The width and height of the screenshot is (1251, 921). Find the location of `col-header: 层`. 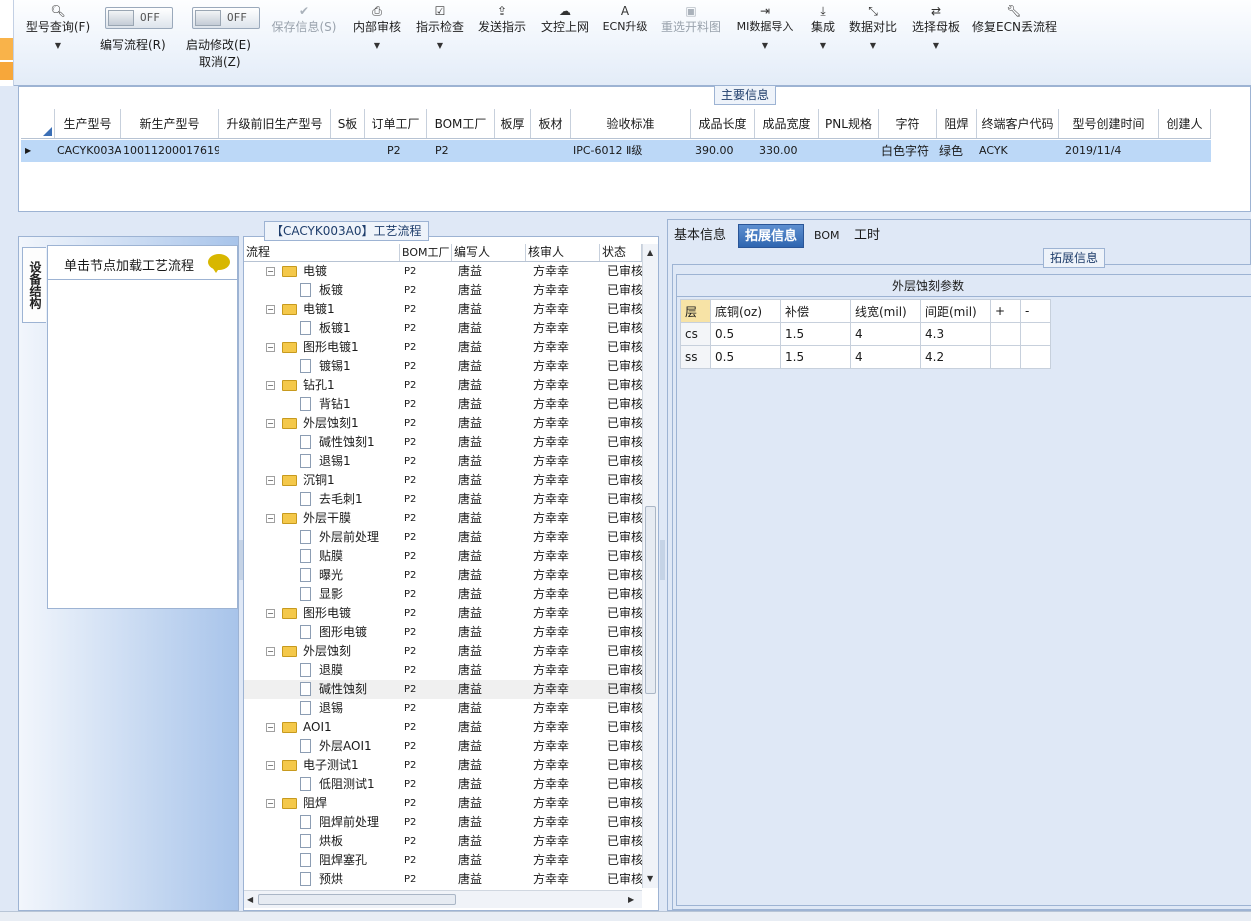

col-header: 层 is located at coordinates (695, 311).